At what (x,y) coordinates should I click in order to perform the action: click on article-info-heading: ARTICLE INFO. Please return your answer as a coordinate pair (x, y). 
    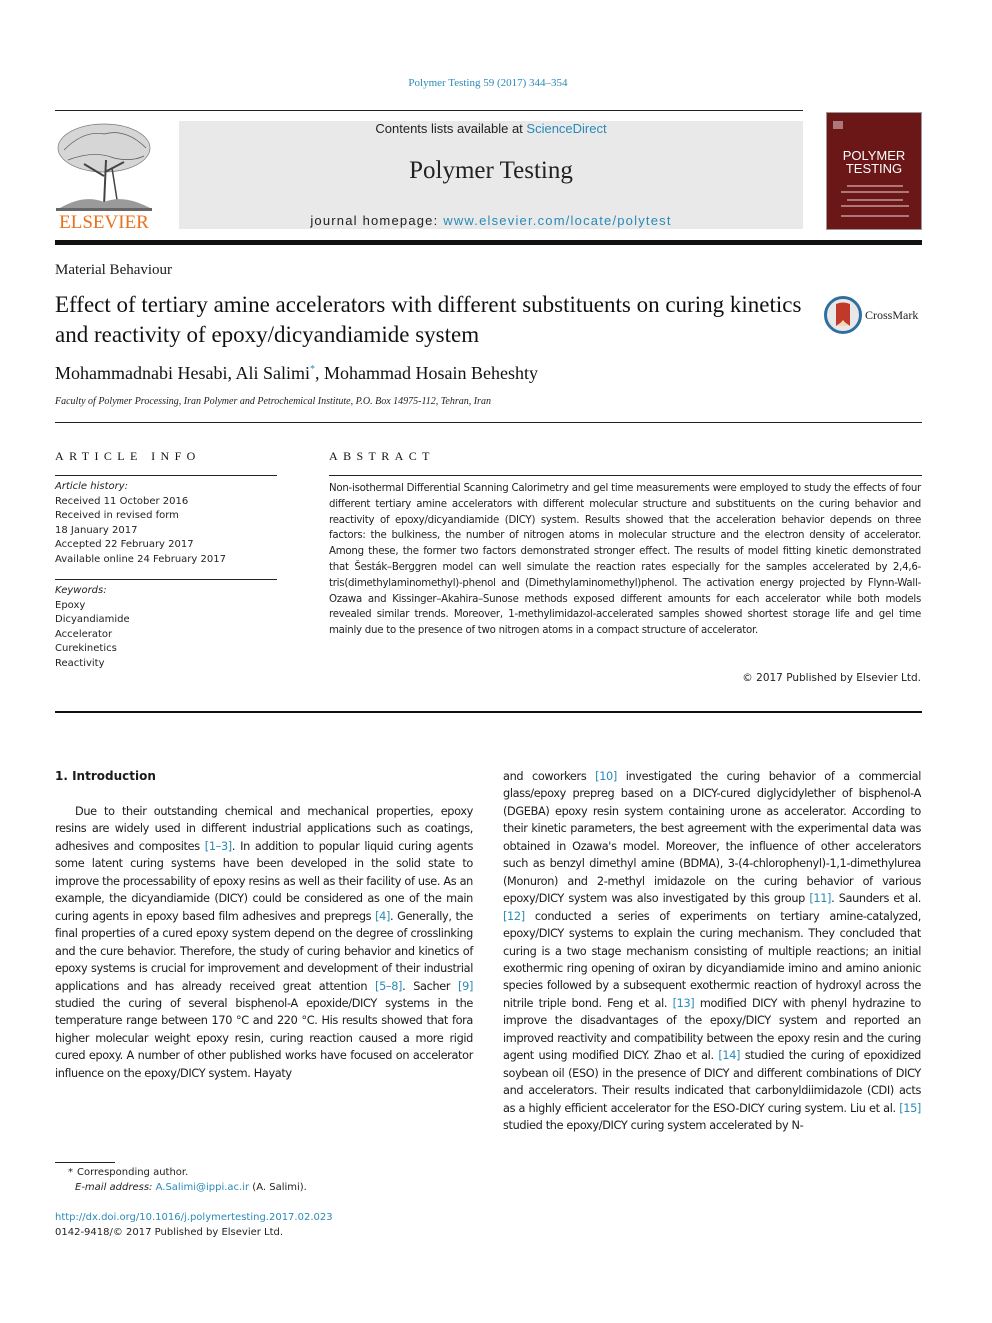
    Looking at the image, I should click on (128, 456).